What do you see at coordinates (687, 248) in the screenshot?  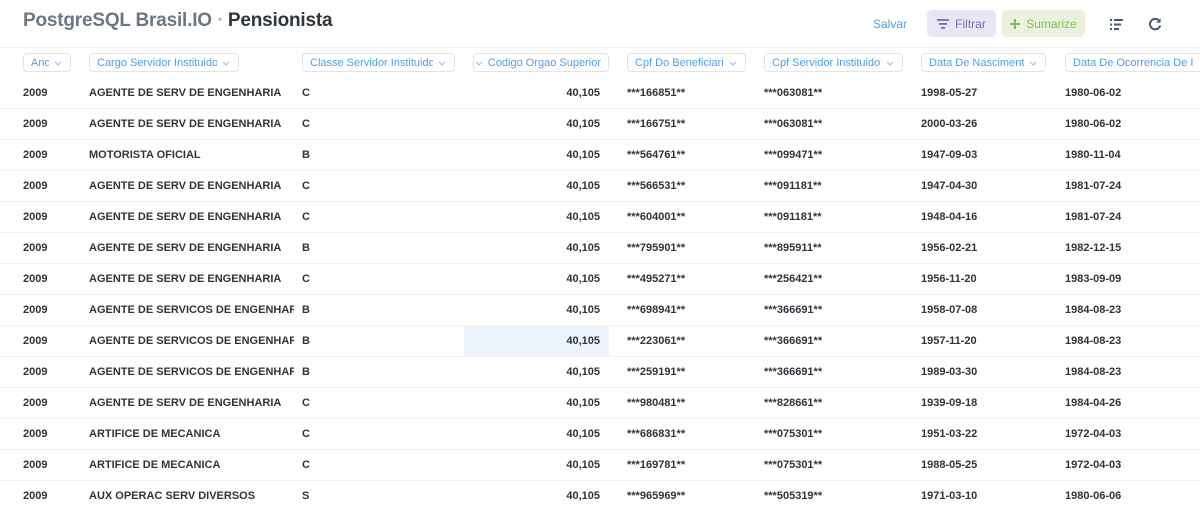 I see `cell-cpf-beneficiario: ***795901**` at bounding box center [687, 248].